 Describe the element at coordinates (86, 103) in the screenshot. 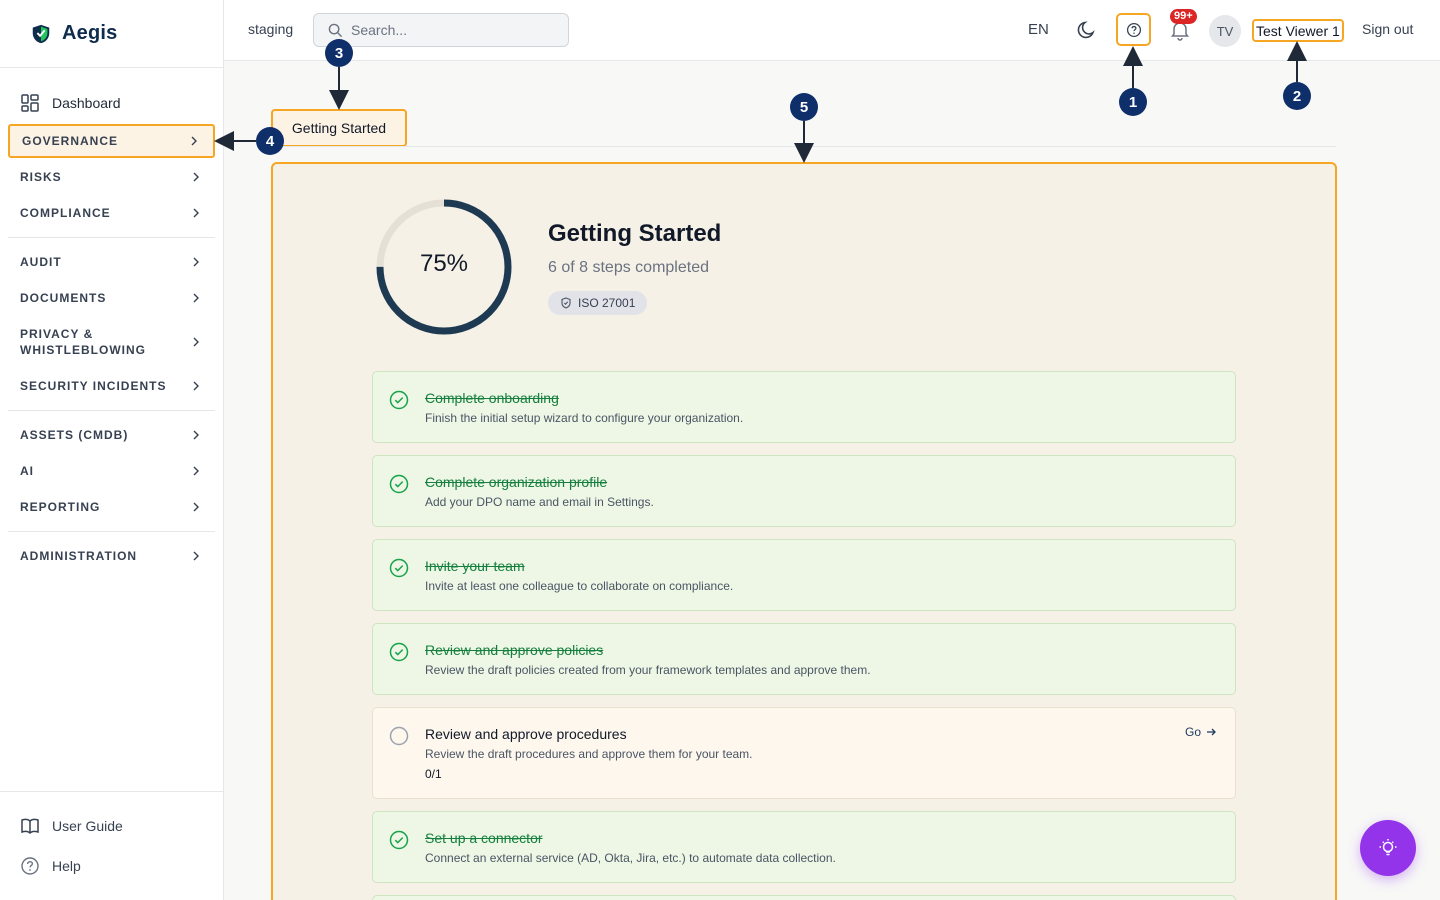

I see `sidebar-item-label: Dashboard` at that location.